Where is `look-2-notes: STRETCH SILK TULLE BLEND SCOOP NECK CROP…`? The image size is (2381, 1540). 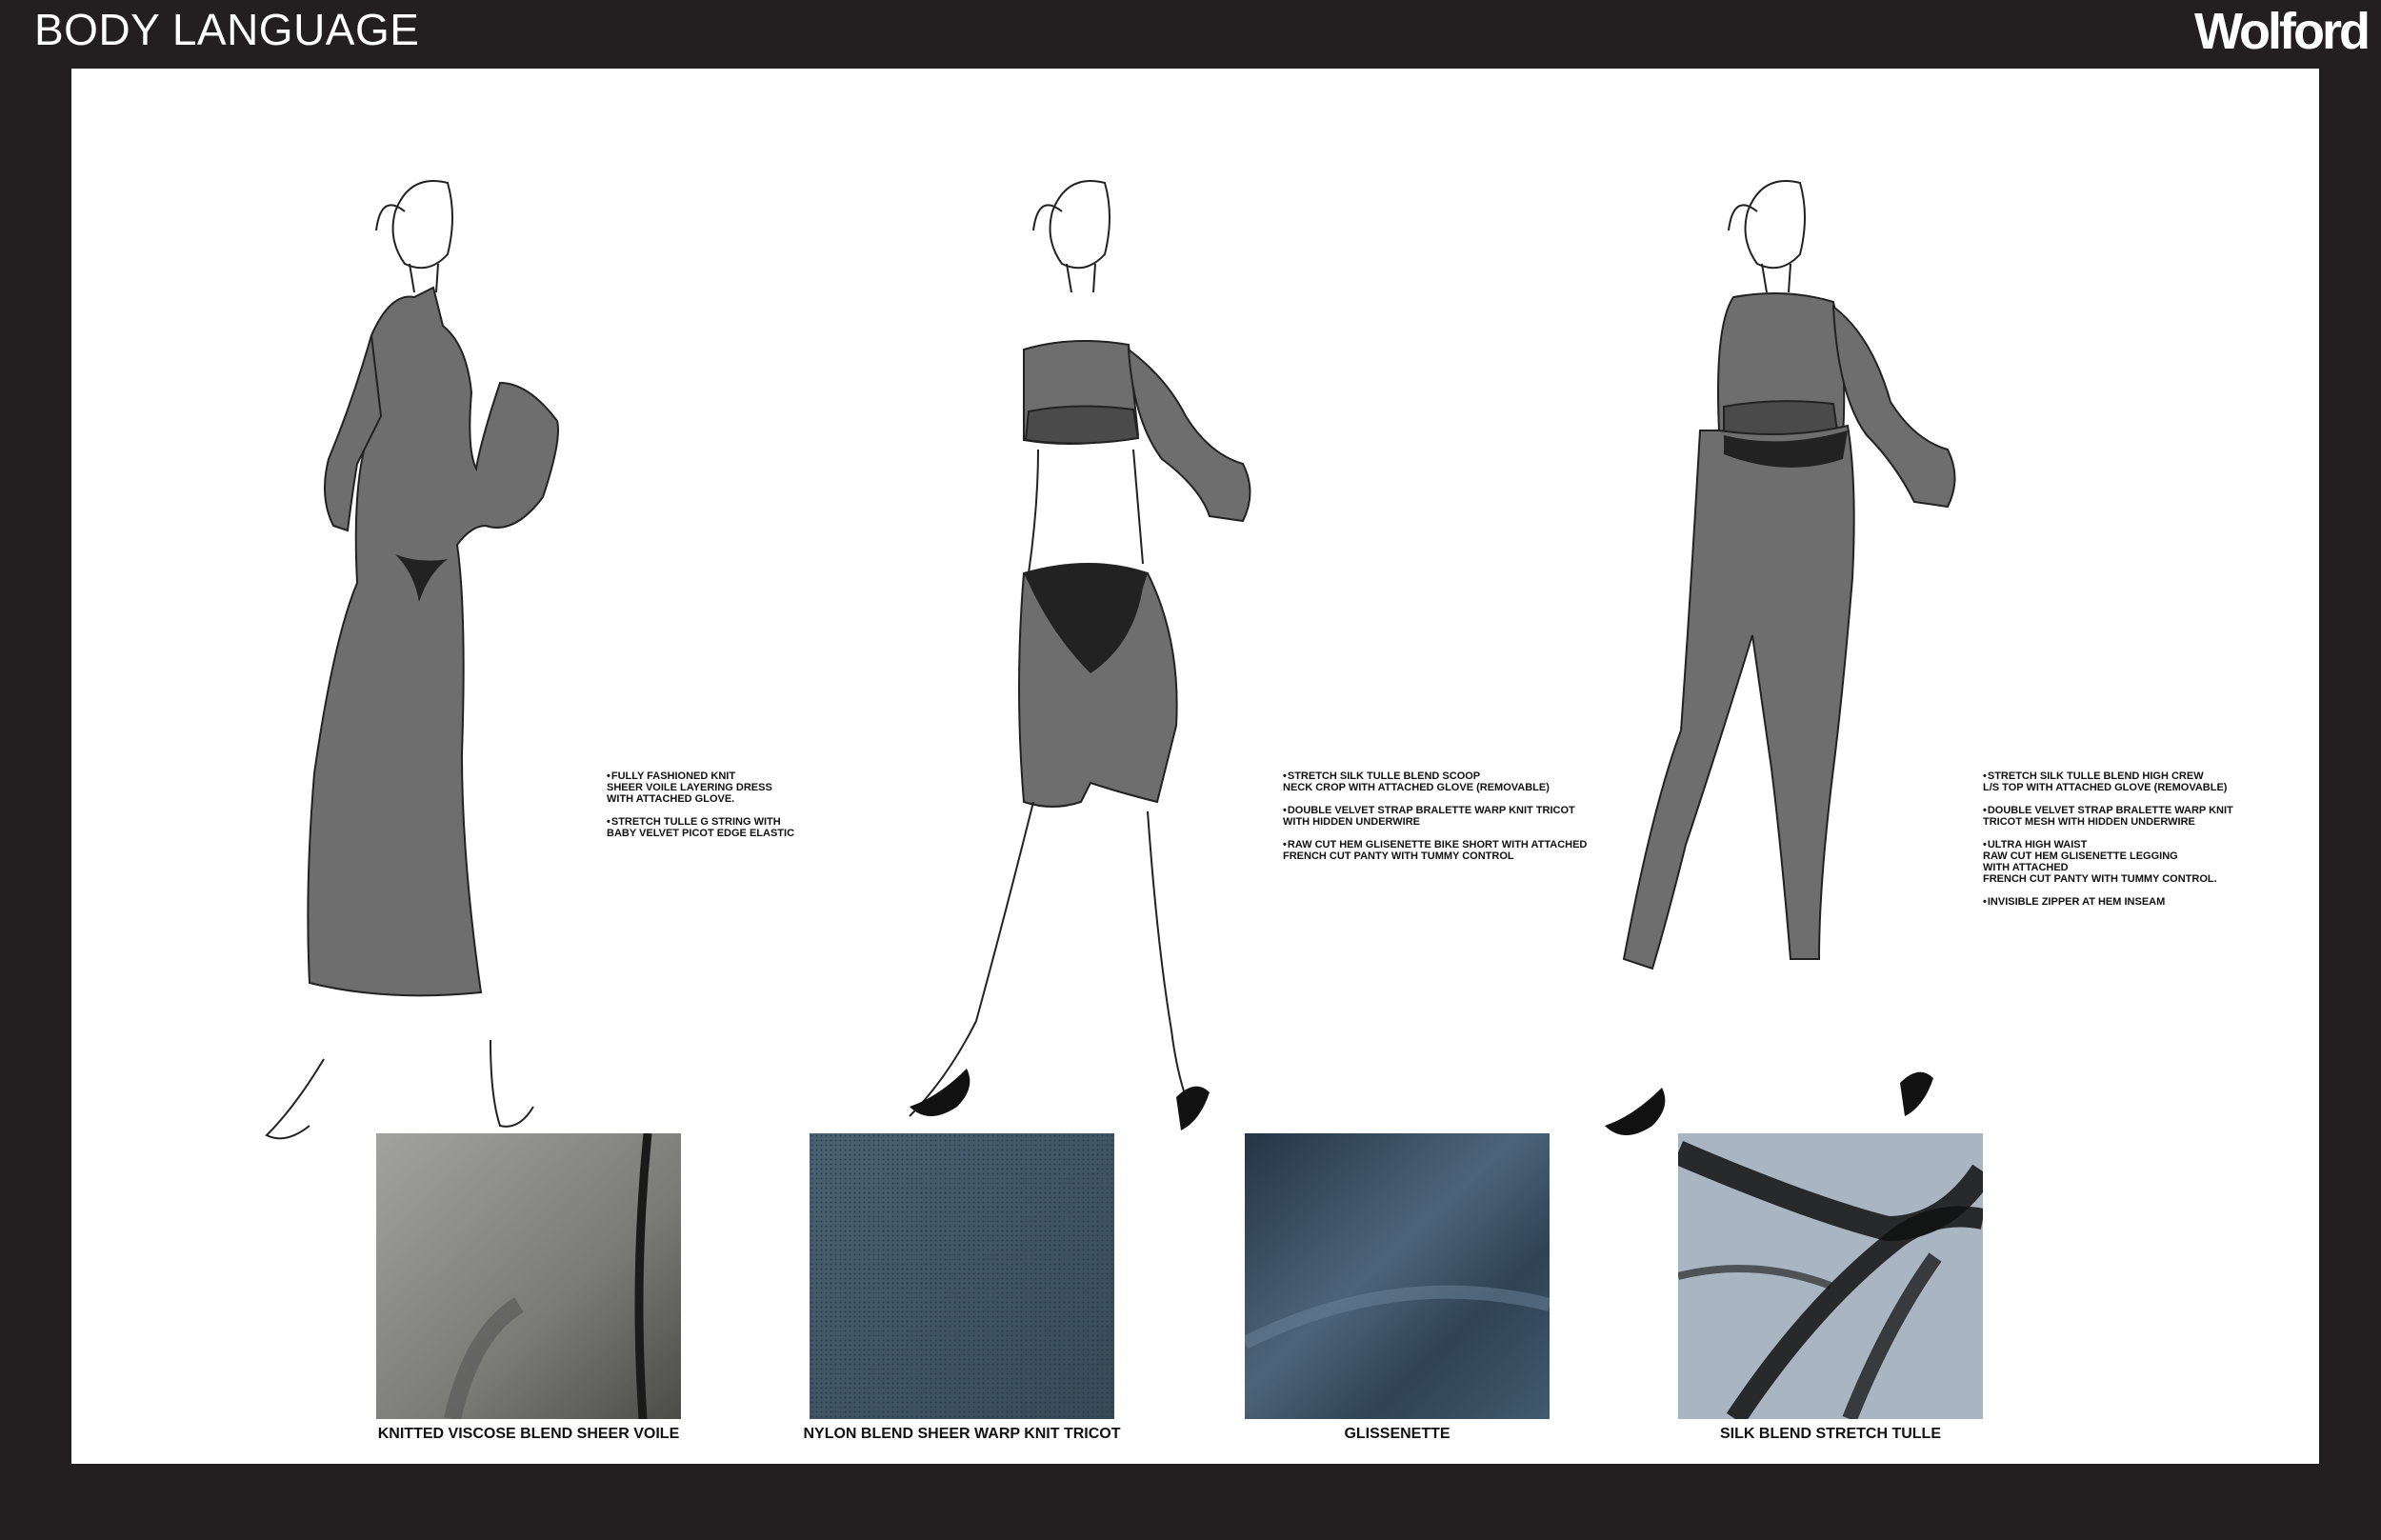 look-2-notes: STRETCH SILK TULLE BLEND SCOOP NECK CROP… is located at coordinates (1445, 821).